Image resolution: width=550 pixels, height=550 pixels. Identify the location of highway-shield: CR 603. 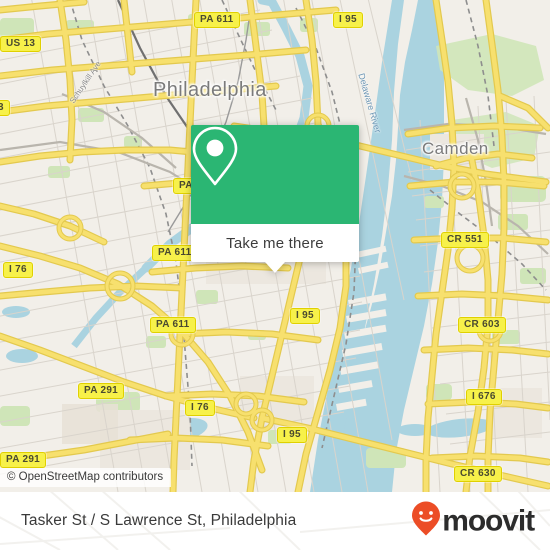
(482, 325).